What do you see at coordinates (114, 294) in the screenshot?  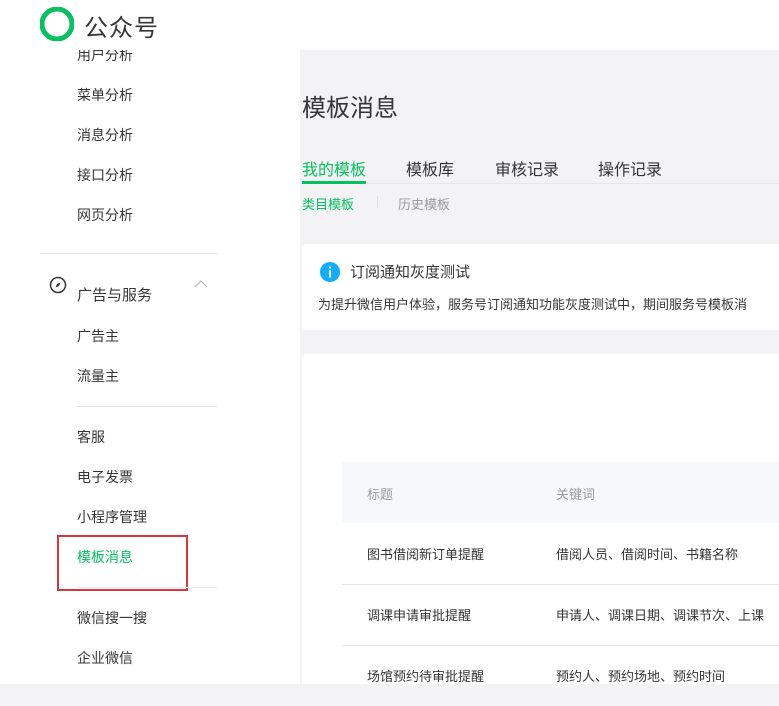 I see `sidebar-group-ads-services: 广告与服务` at bounding box center [114, 294].